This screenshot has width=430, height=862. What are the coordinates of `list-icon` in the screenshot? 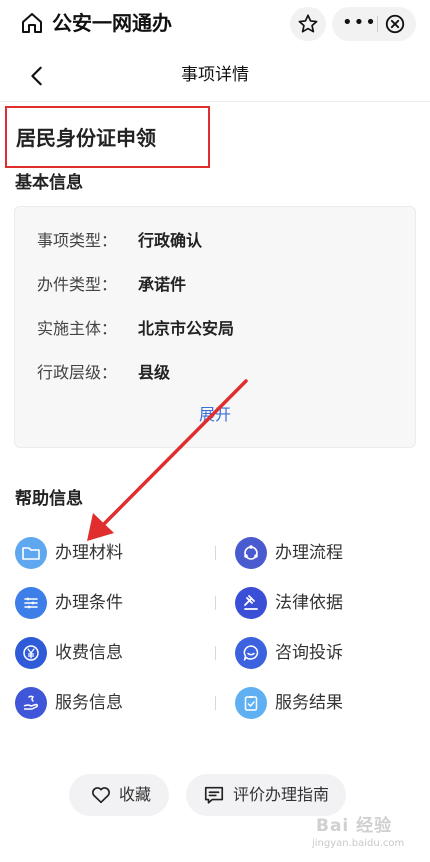 It's located at (31, 603).